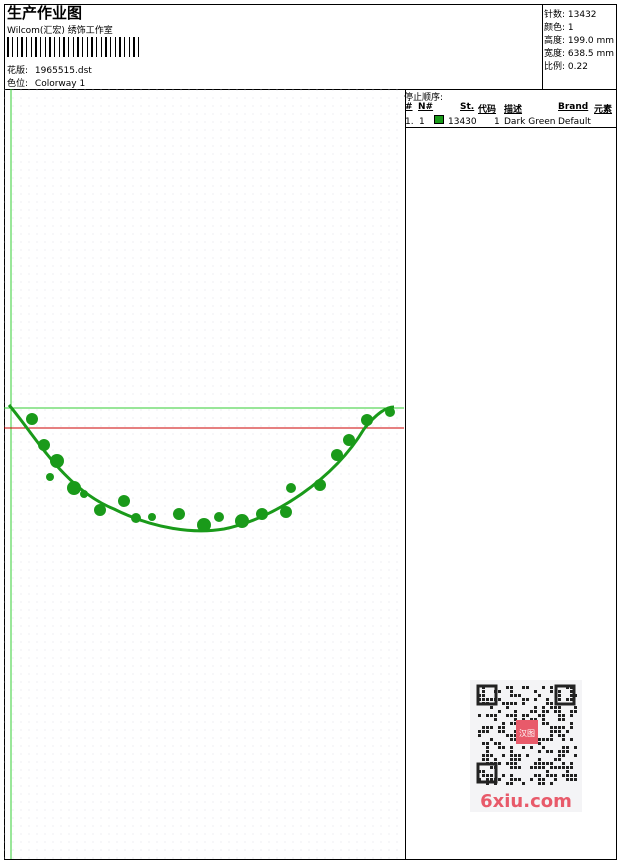 This screenshot has height=861, width=620. What do you see at coordinates (409, 107) in the screenshot?
I see `col-index: #` at bounding box center [409, 107].